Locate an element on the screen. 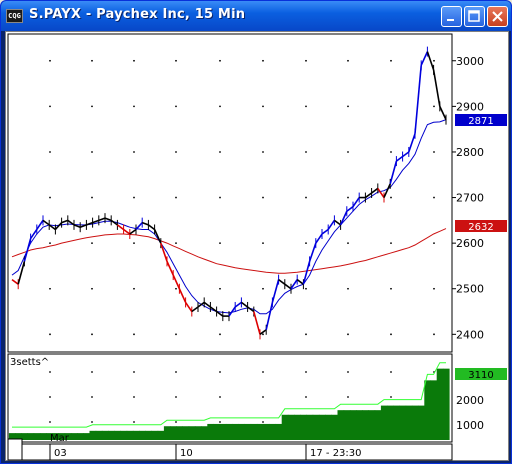  price-tick-label: 2700 is located at coordinates (470, 198).